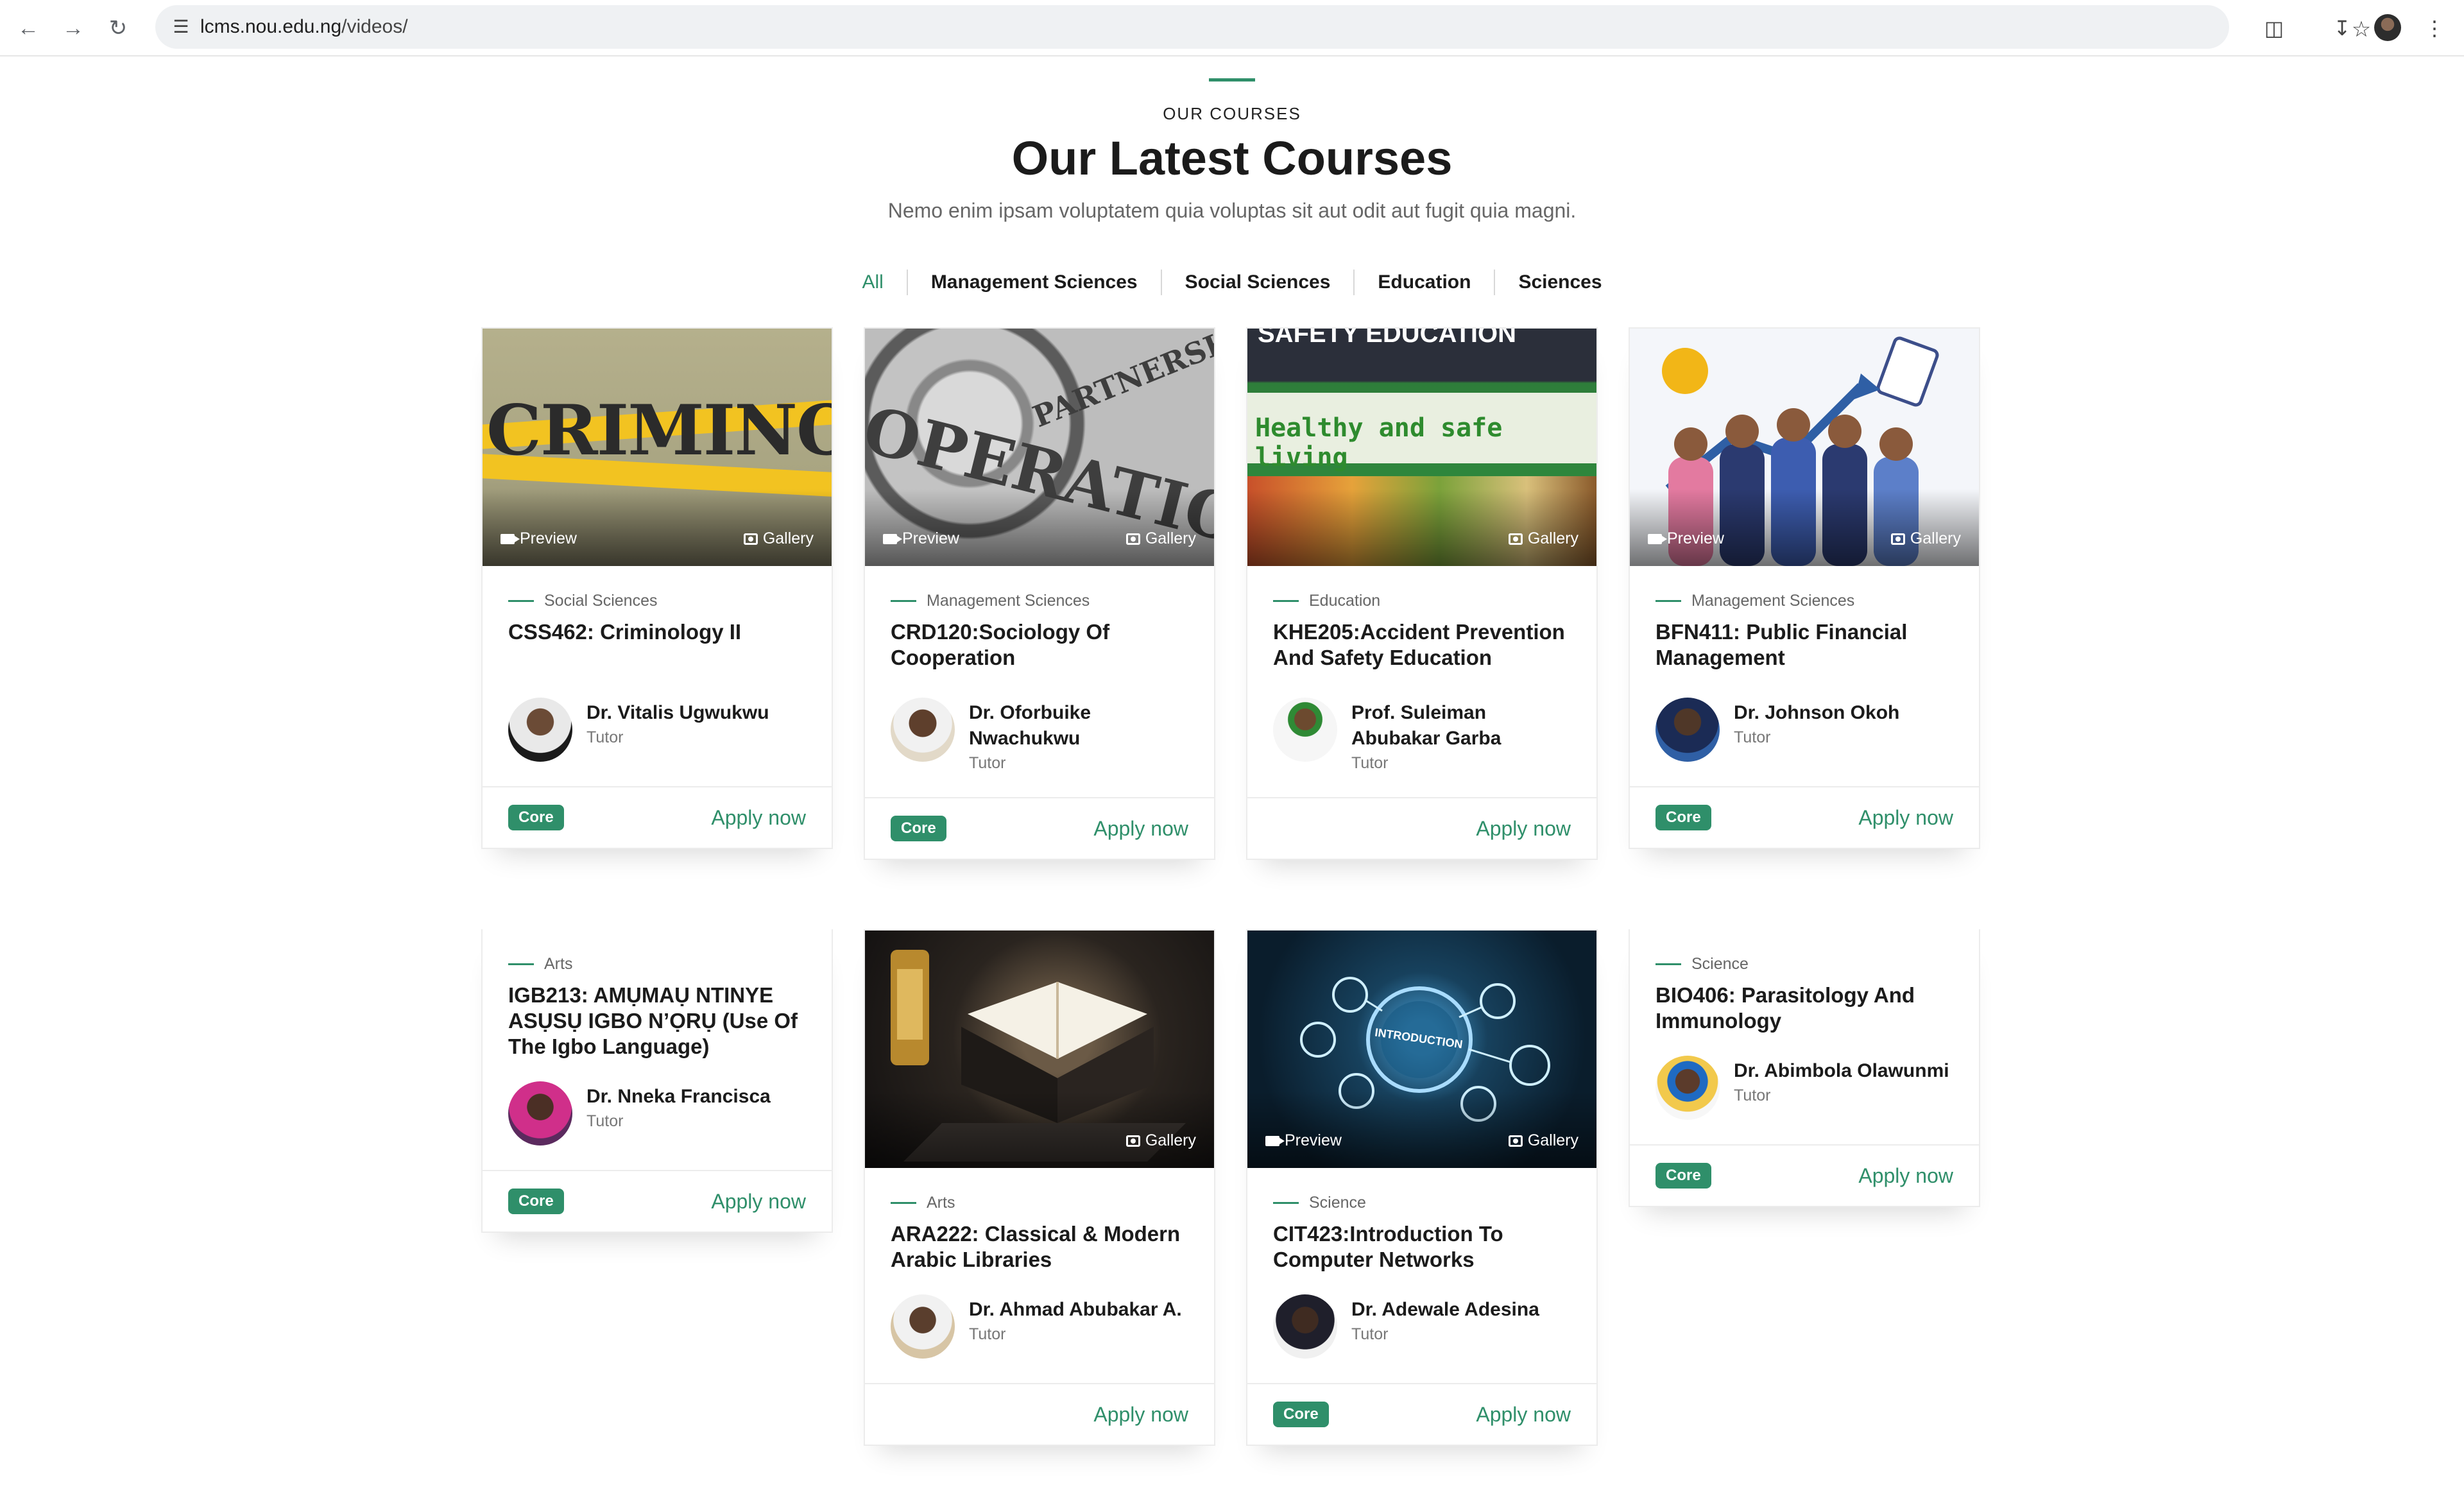 This screenshot has height=1485, width=2464. What do you see at coordinates (304, 27) in the screenshot?
I see `url-text: lcms.nou.edu.ng/videos/` at bounding box center [304, 27].